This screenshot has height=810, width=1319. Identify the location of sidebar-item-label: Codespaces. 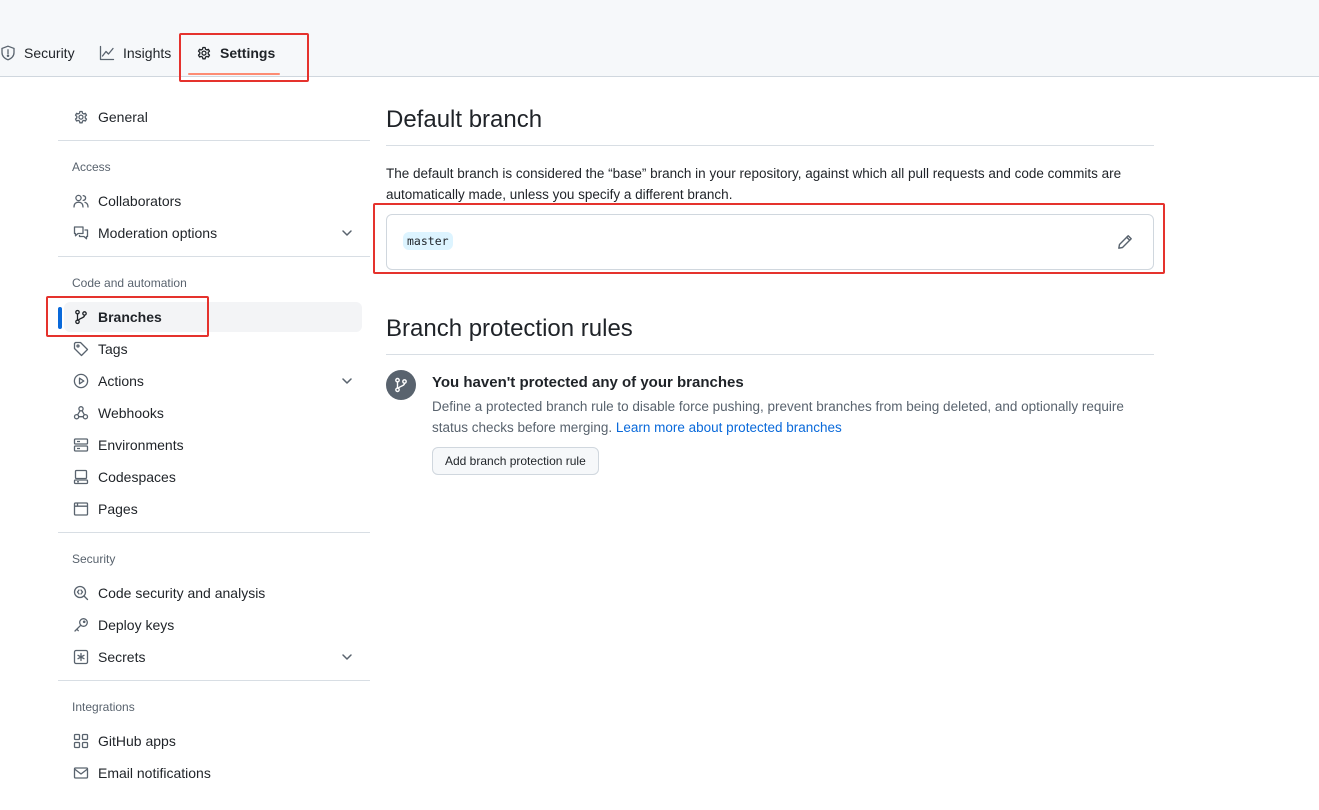
(137, 477).